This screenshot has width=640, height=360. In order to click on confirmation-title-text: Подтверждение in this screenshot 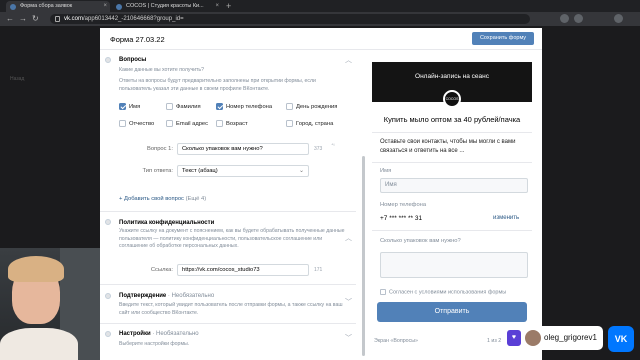, I will do `click(143, 296)`.